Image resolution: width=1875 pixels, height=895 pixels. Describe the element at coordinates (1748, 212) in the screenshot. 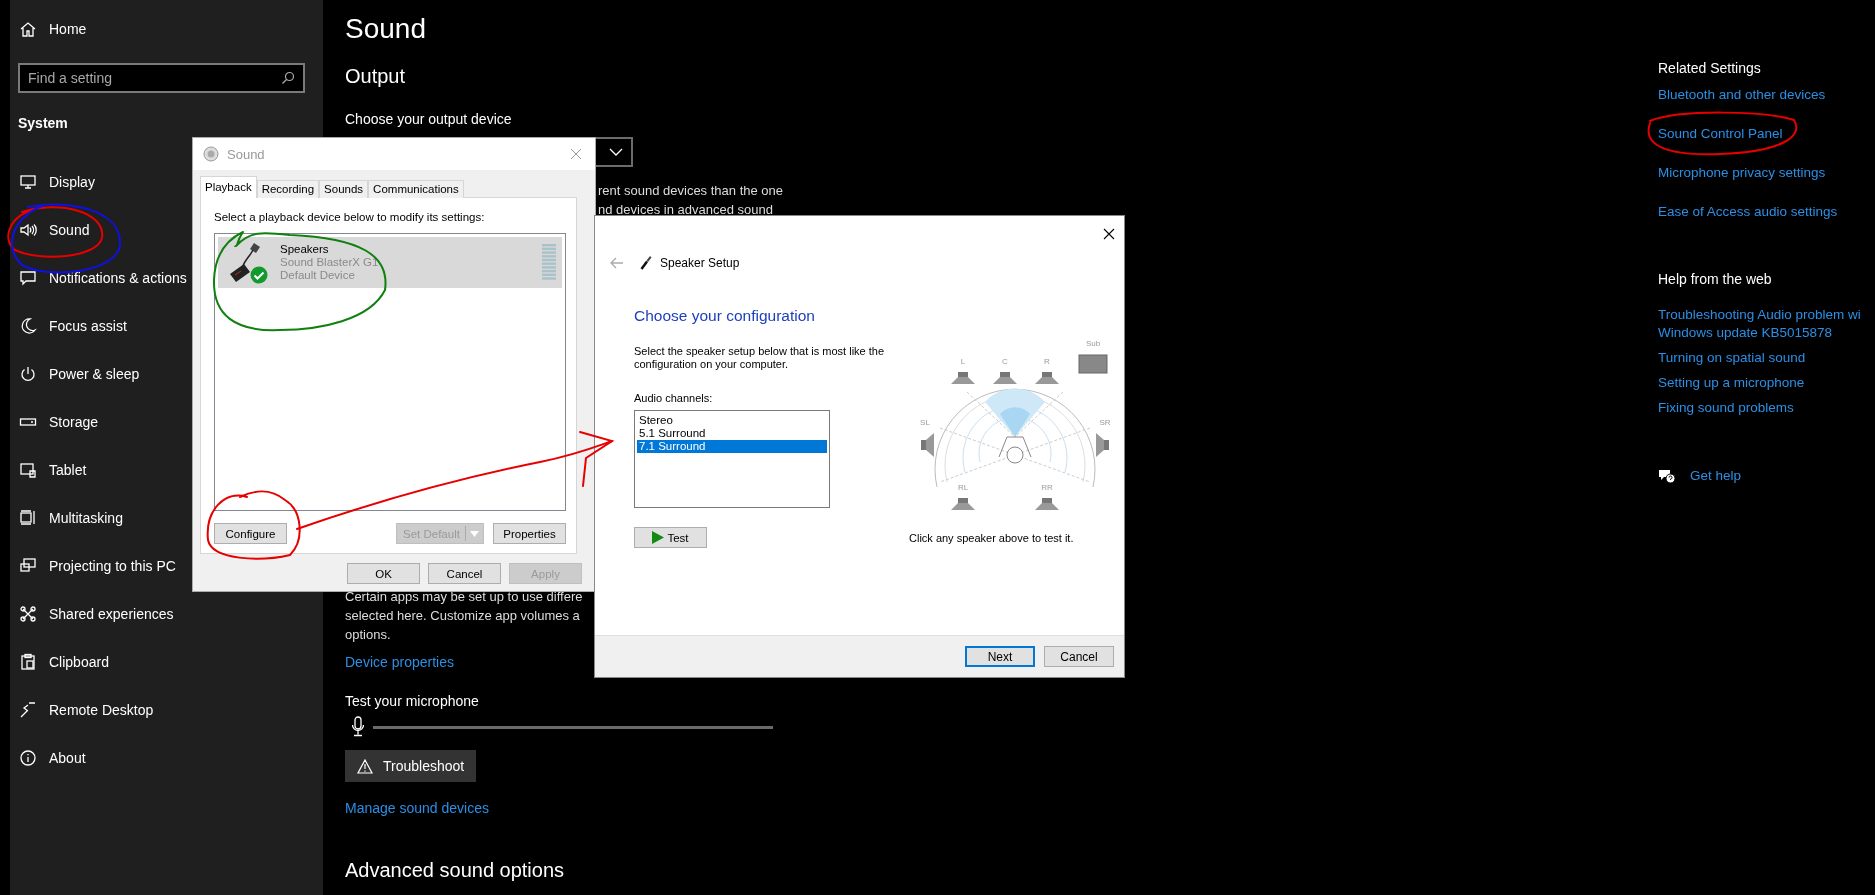

I see `settings-link: Ease of Access audio settings` at that location.